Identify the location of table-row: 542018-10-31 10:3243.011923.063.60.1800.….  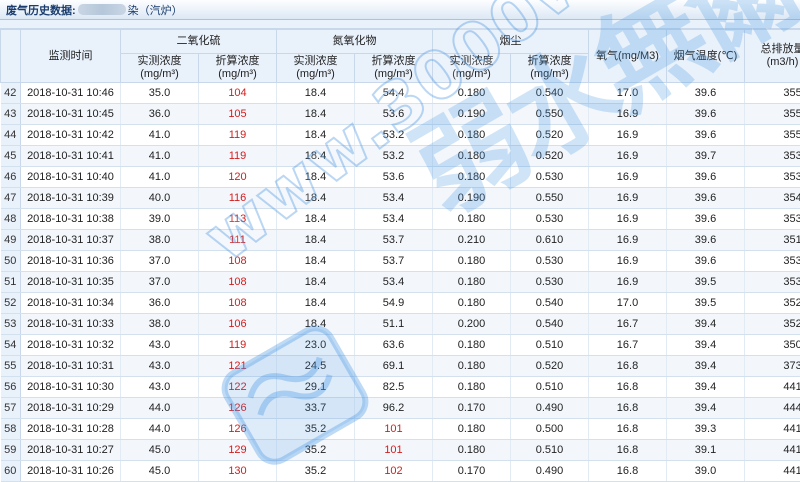
(400, 345).